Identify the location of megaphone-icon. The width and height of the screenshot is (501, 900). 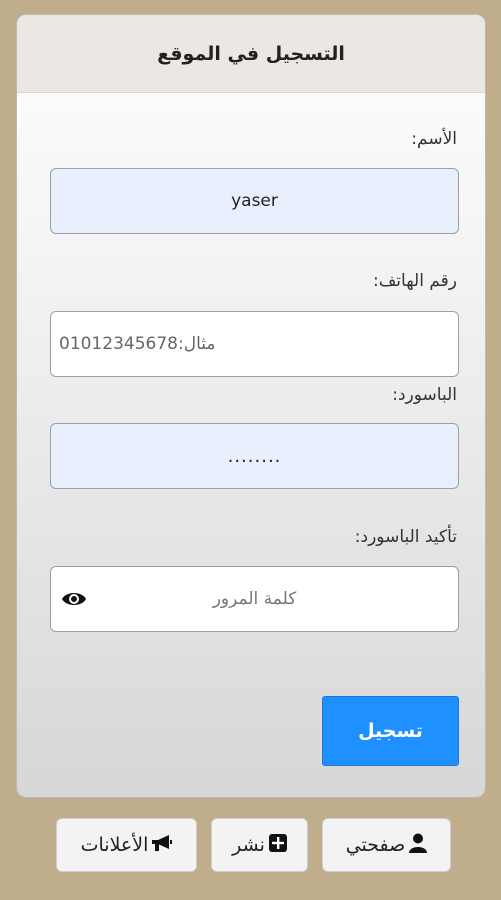
(162, 845).